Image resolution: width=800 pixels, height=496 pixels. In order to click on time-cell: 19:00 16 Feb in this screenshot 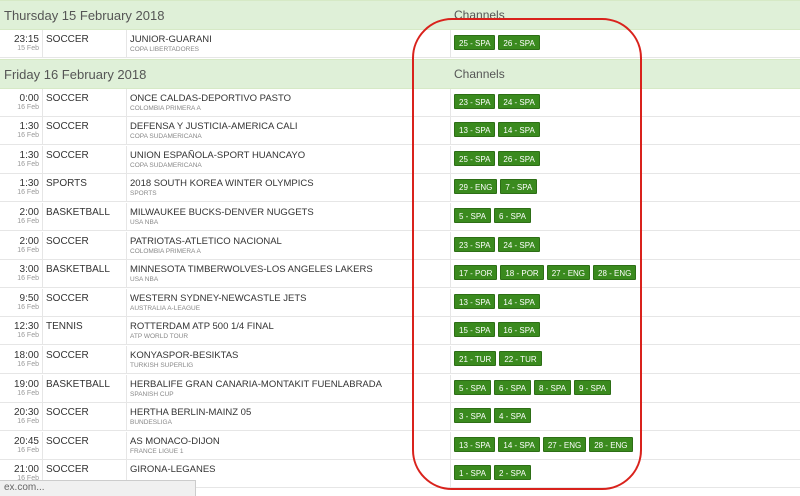, I will do `click(21, 389)`.